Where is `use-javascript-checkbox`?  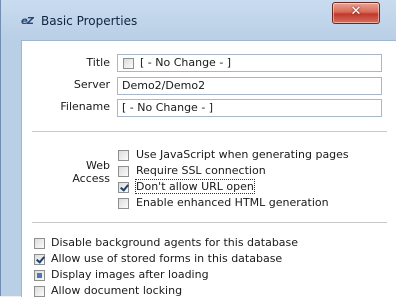
use-javascript-checkbox is located at coordinates (123, 155).